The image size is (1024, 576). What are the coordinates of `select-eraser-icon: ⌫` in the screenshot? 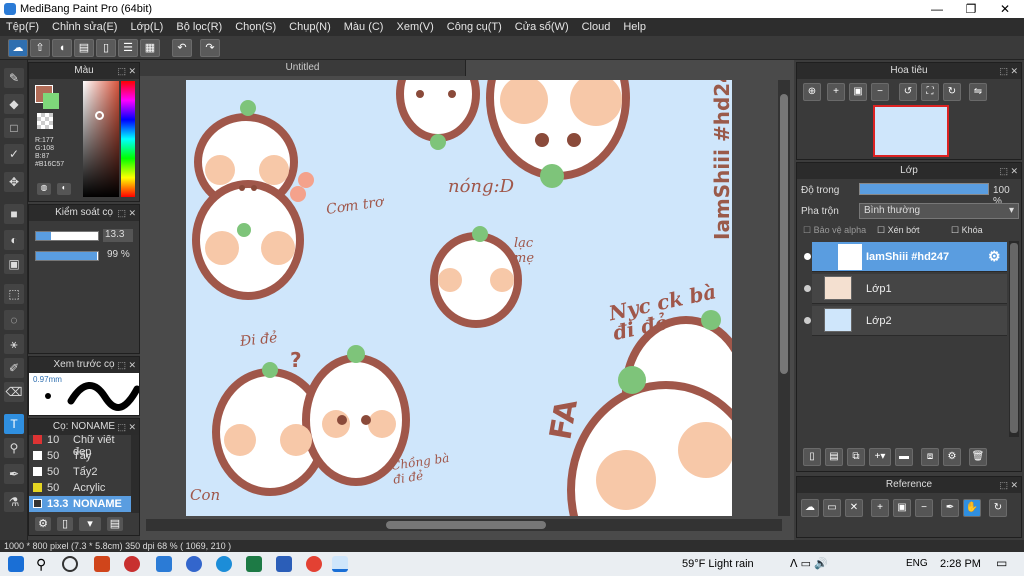 It's located at (14, 392).